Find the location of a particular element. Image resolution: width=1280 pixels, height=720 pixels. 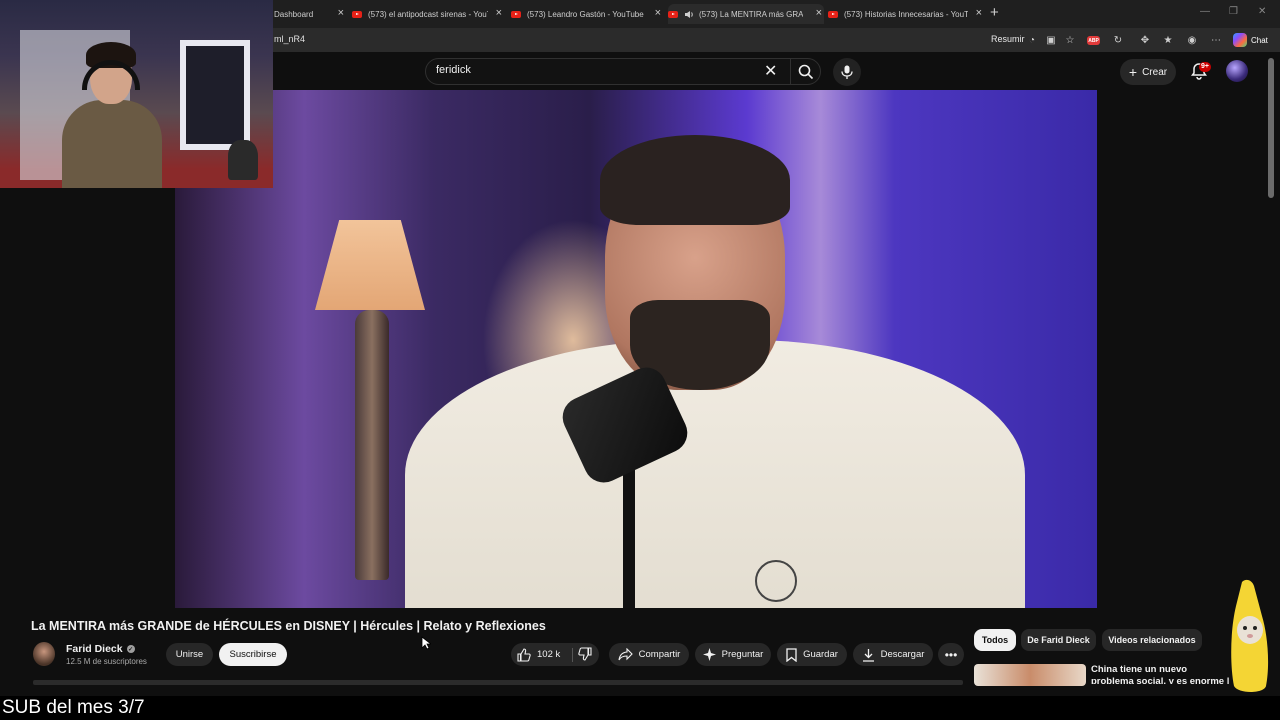

like-button: 102 k is located at coordinates (539, 654).